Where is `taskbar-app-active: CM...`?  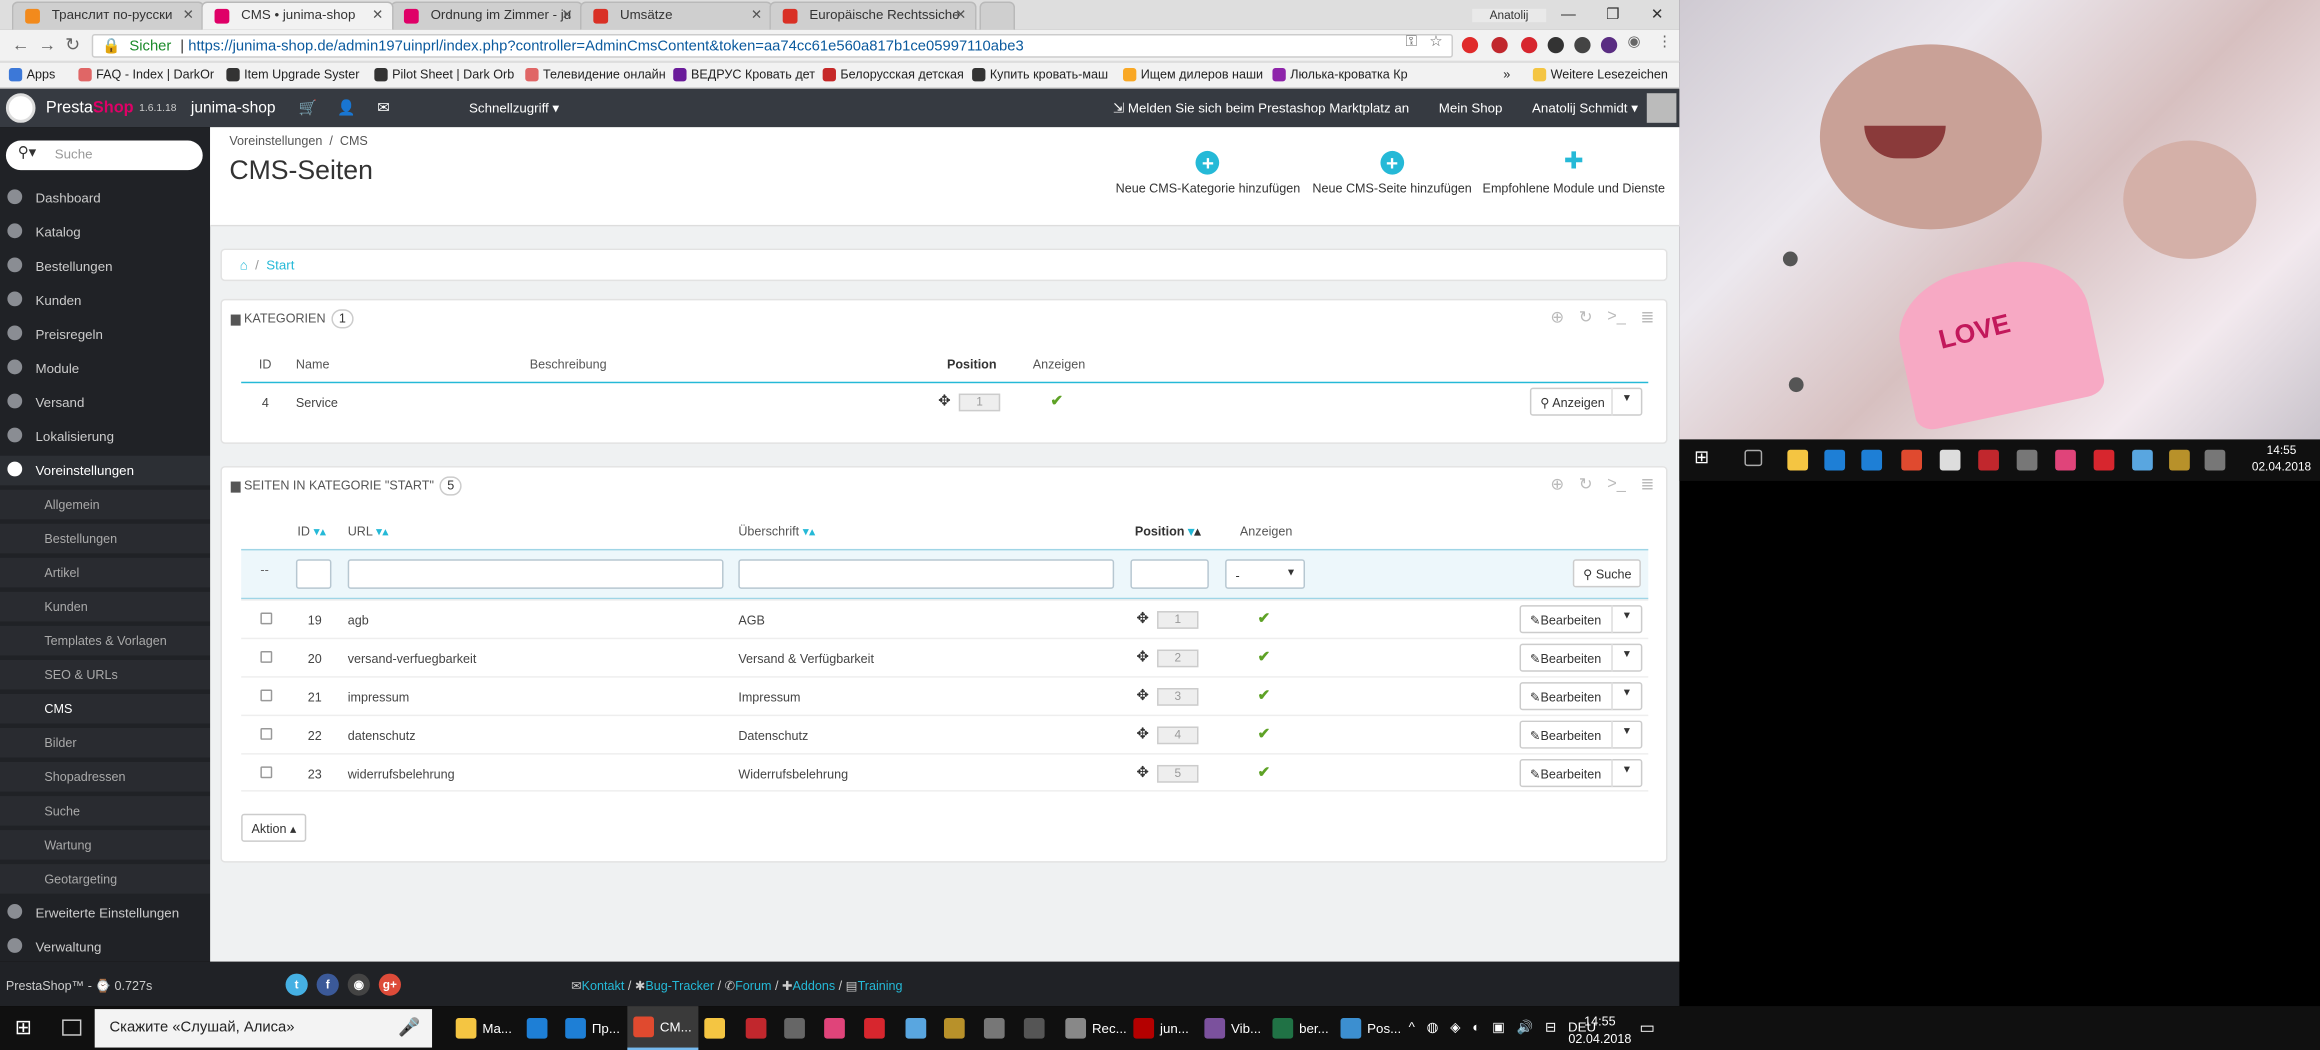 taskbar-app-active: CM... is located at coordinates (662, 1028).